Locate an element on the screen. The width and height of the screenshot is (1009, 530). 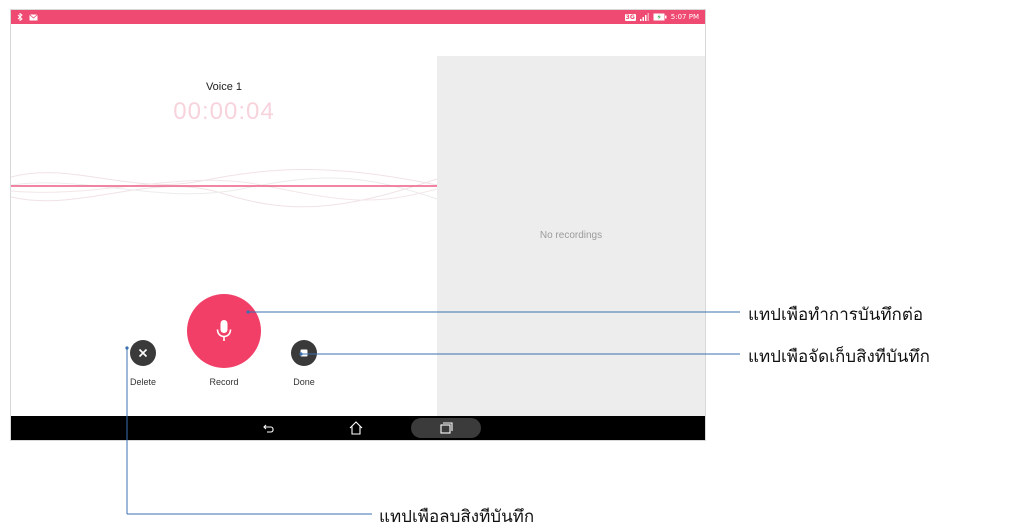
done-callout: แทปเพือจัดเก็บสิงทีบันทึก is located at coordinates (839, 357).